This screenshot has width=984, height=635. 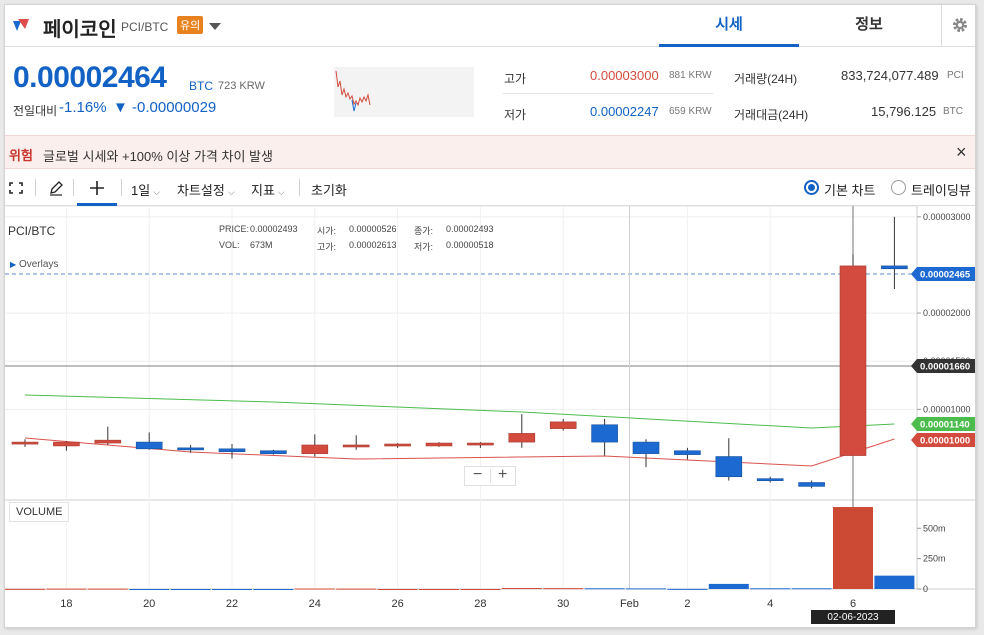 What do you see at coordinates (515, 115) in the screenshot?
I see `low-label: 저가` at bounding box center [515, 115].